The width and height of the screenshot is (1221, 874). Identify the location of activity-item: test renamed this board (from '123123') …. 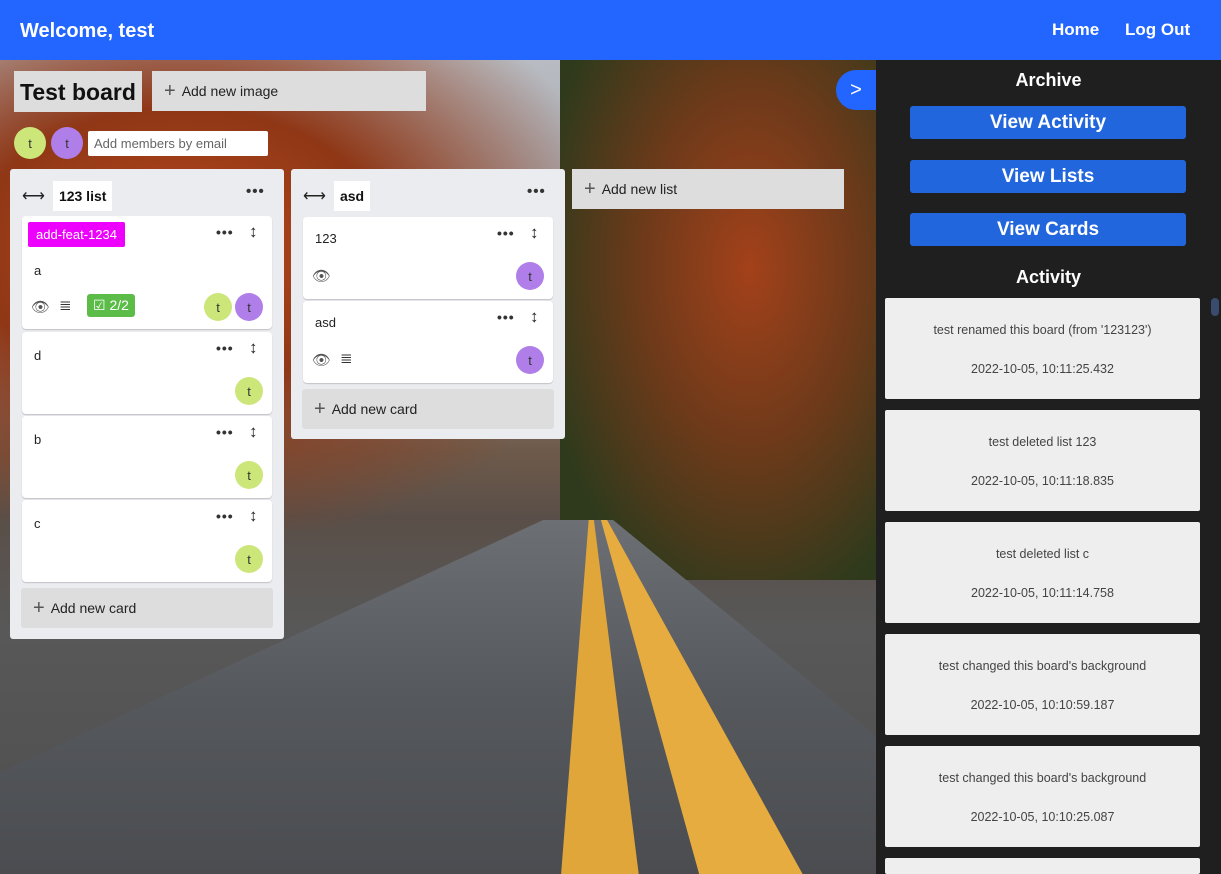
(1042, 348).